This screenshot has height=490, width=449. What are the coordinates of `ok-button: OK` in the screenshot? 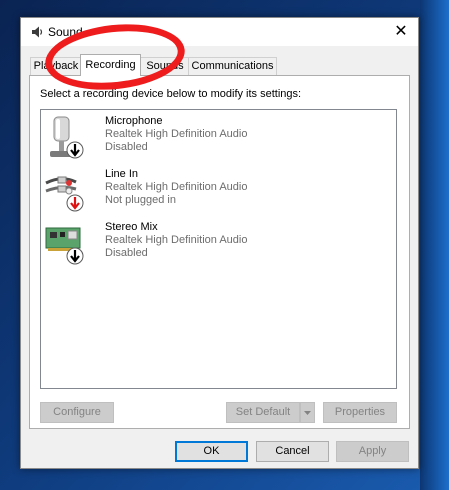 It's located at (211, 451).